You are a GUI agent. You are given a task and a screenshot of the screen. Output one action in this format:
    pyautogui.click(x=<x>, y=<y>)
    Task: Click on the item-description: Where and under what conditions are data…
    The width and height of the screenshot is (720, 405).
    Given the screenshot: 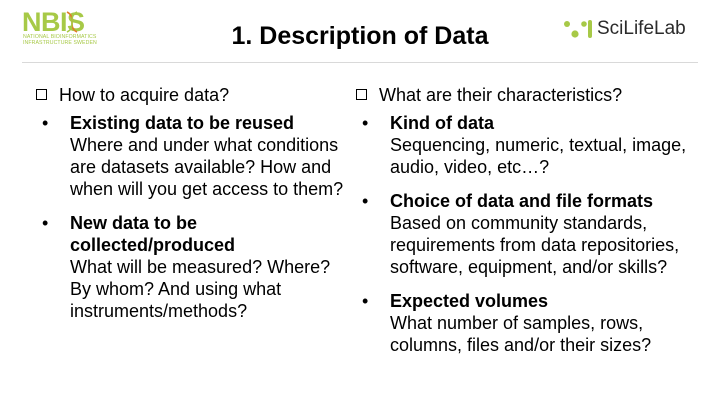 What is the action you would take?
    pyautogui.click(x=207, y=167)
    